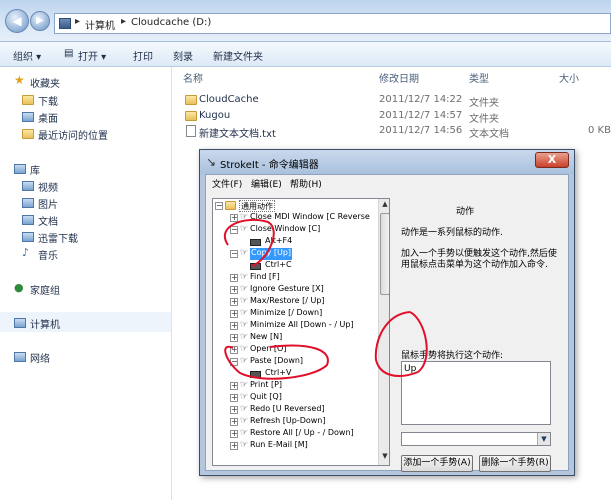  I want to click on nav-libraries: 库, so click(35, 169).